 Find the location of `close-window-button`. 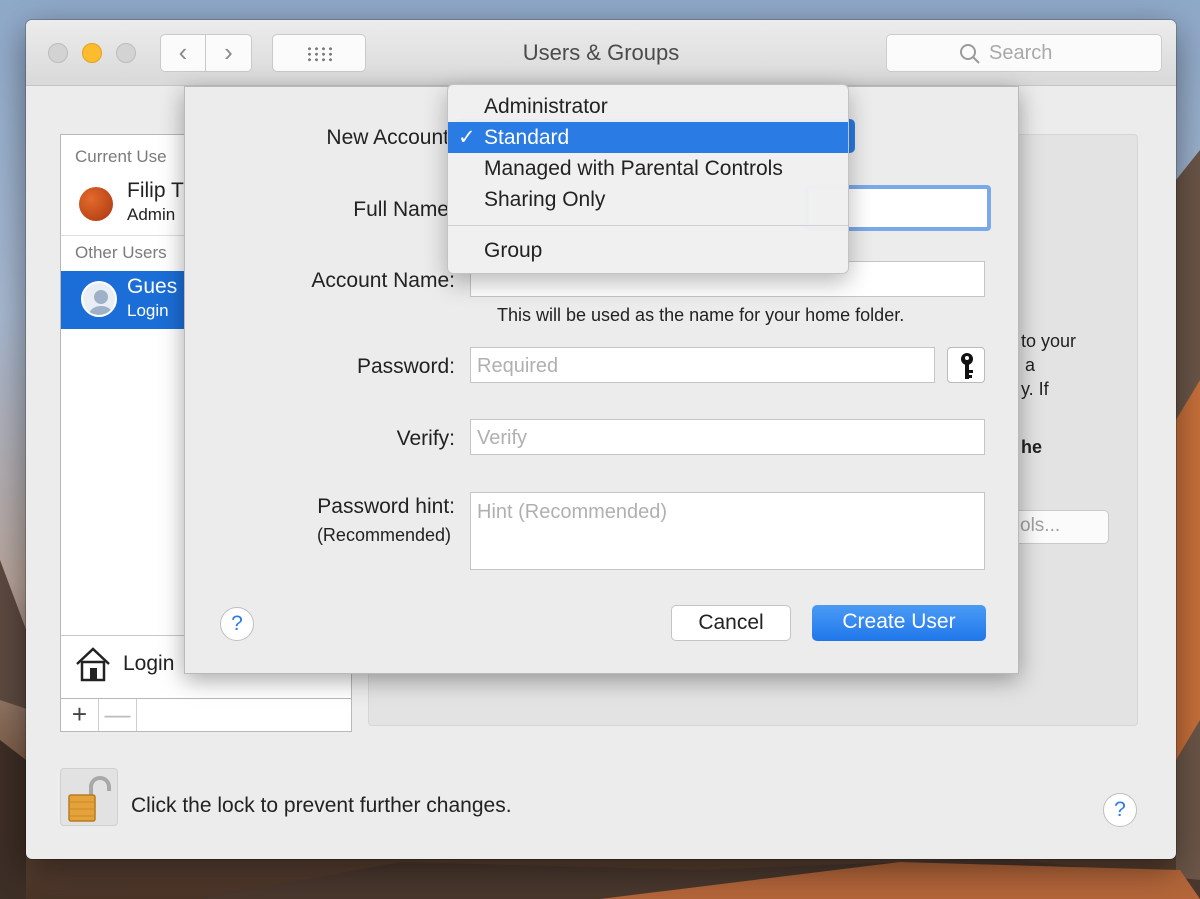

close-window-button is located at coordinates (58, 53).